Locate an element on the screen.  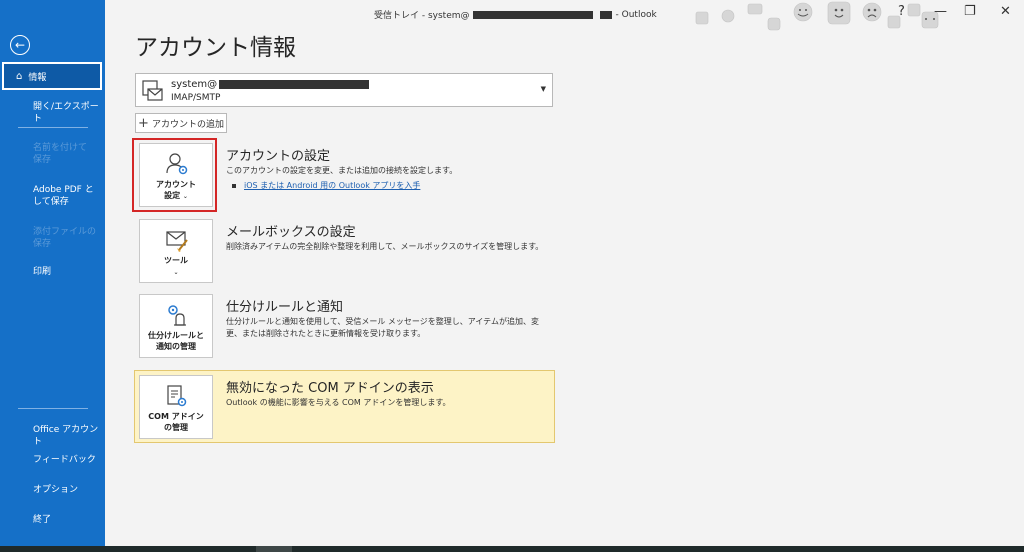
rules-bell-icon is located at coordinates (177, 315).